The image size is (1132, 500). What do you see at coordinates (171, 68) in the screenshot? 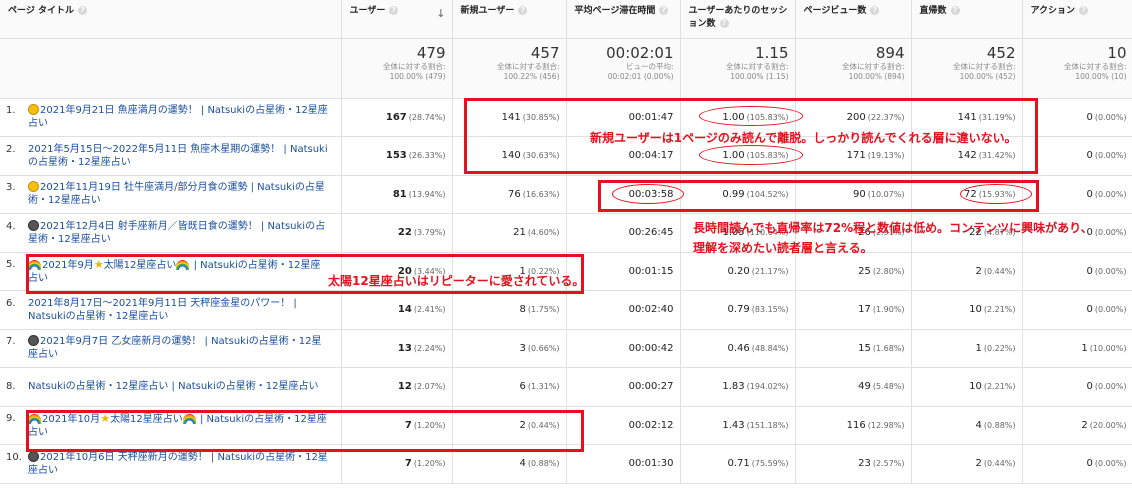
I see `totals-label-cell` at bounding box center [171, 68].